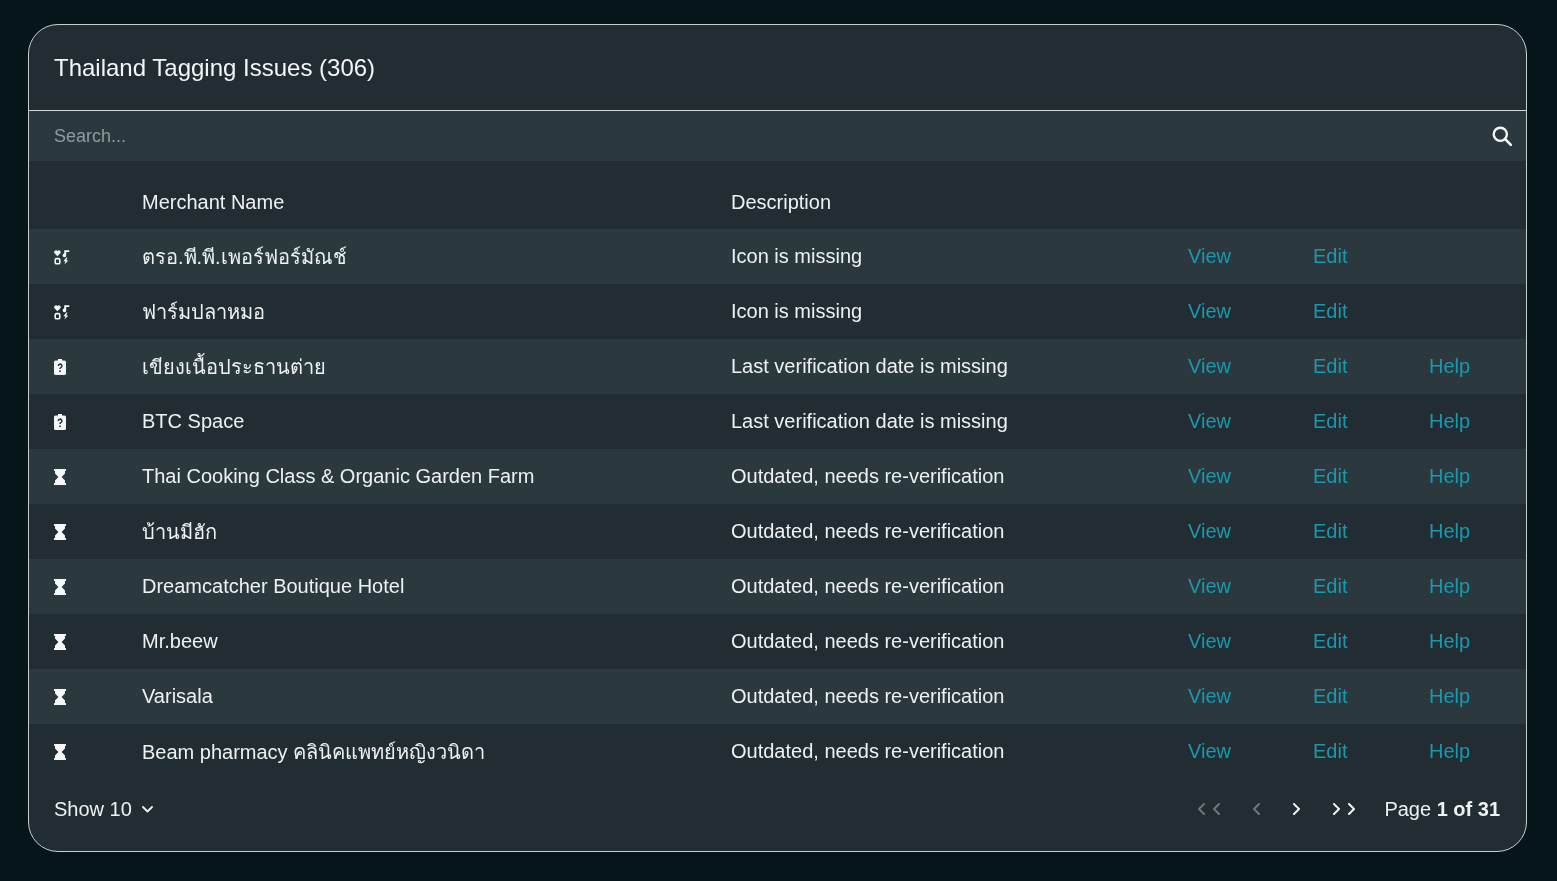 The height and width of the screenshot is (881, 1557). What do you see at coordinates (273, 586) in the screenshot?
I see `merchant-name: Dreamcatcher Boutique Hotel` at bounding box center [273, 586].